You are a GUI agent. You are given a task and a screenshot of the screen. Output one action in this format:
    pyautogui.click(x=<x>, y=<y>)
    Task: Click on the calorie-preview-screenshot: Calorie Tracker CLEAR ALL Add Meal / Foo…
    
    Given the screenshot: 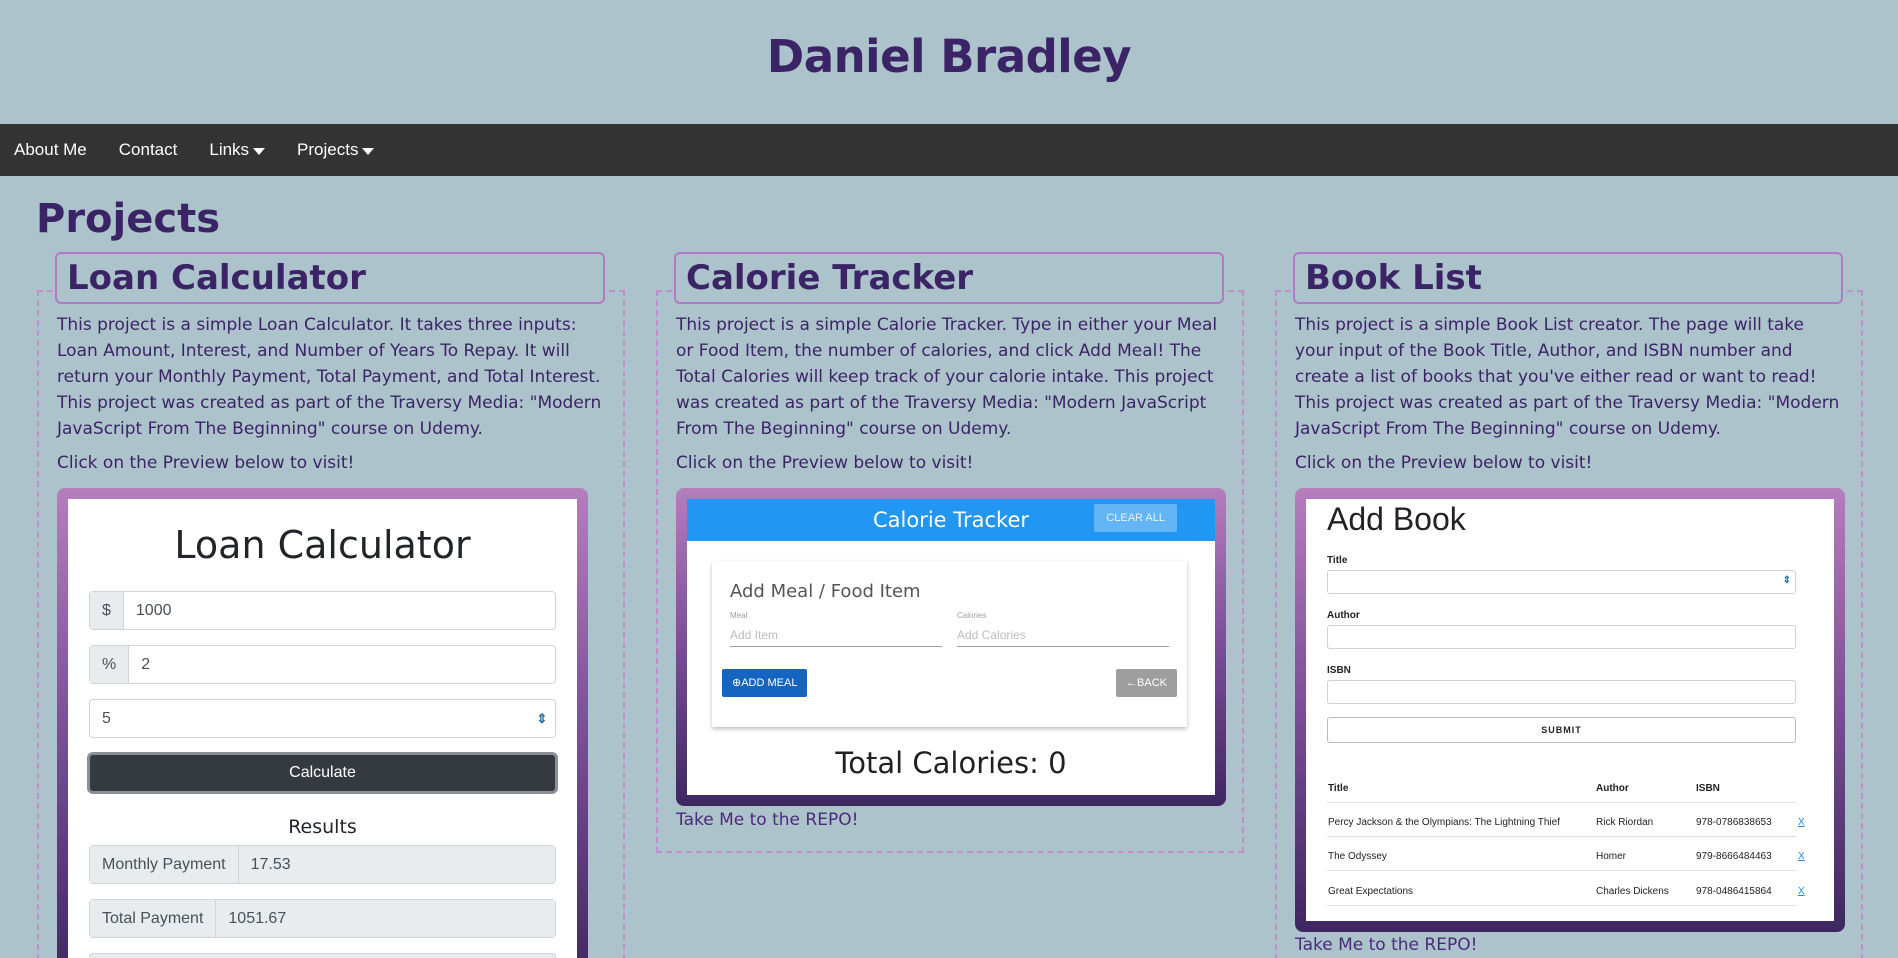 What is the action you would take?
    pyautogui.click(x=951, y=647)
    